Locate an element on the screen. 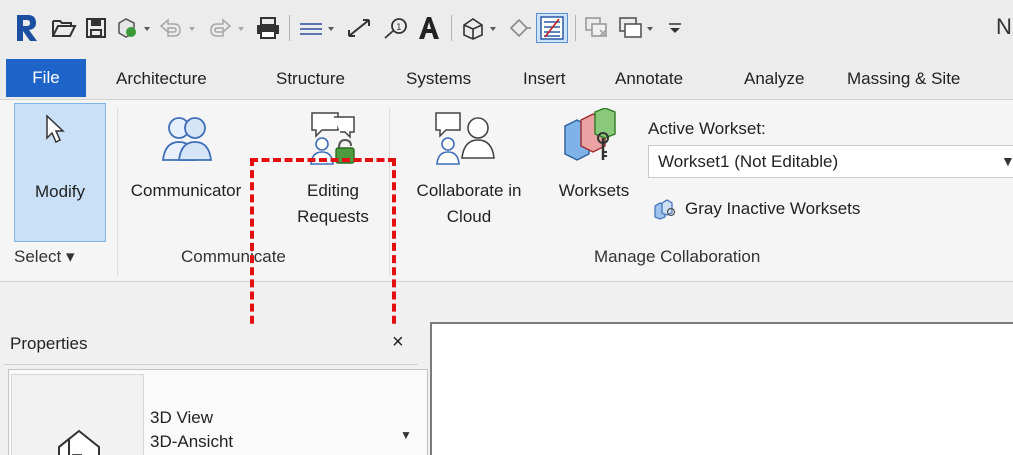 Image resolution: width=1013 pixels, height=455 pixels. tab-file: File is located at coordinates (46, 78).